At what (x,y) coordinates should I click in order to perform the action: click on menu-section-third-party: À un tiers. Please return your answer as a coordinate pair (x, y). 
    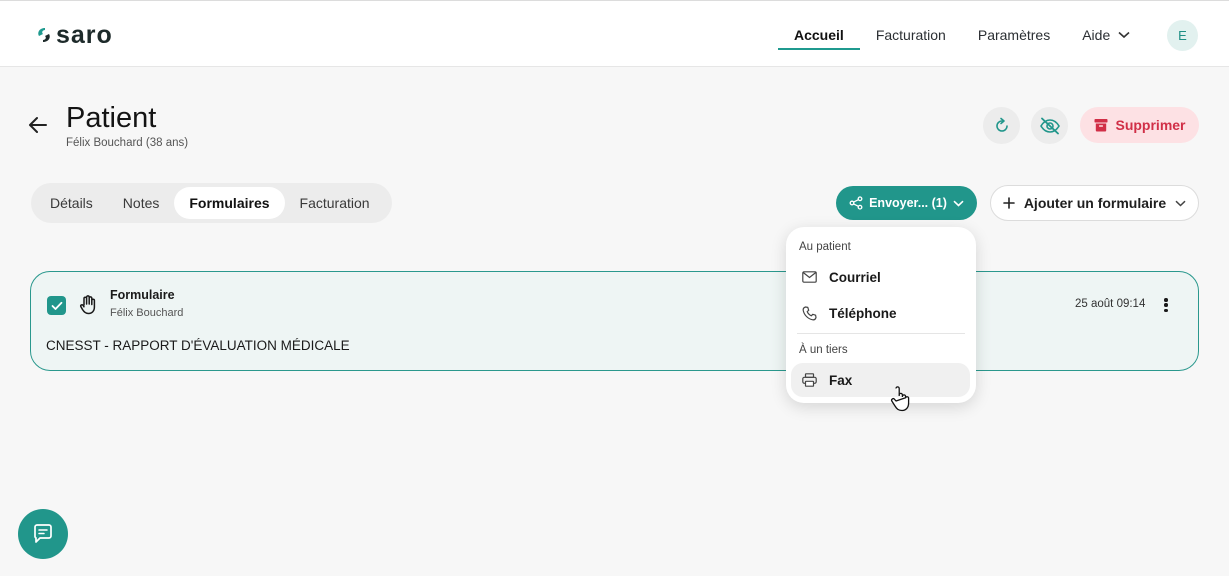
    Looking at the image, I should click on (823, 350).